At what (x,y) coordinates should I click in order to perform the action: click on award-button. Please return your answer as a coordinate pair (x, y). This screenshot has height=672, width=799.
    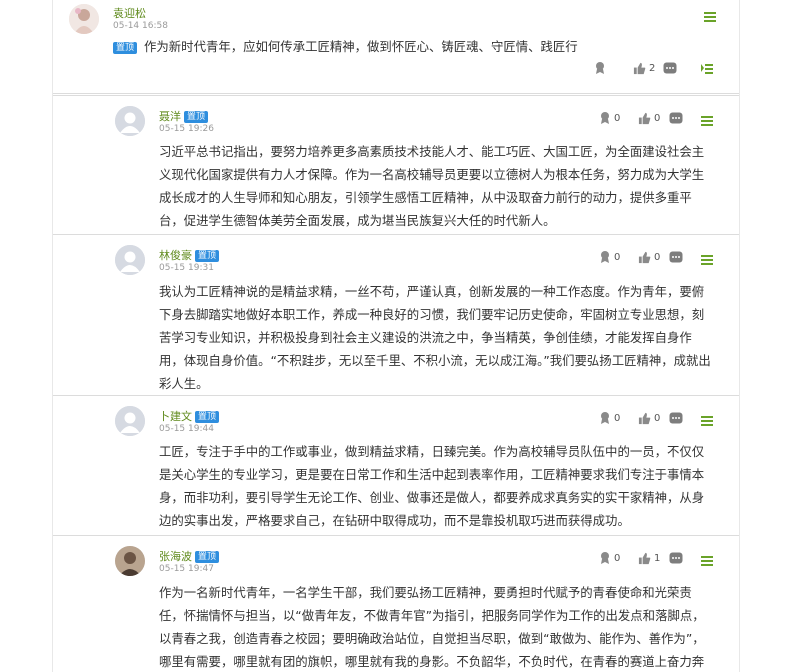
    Looking at the image, I should click on (601, 68).